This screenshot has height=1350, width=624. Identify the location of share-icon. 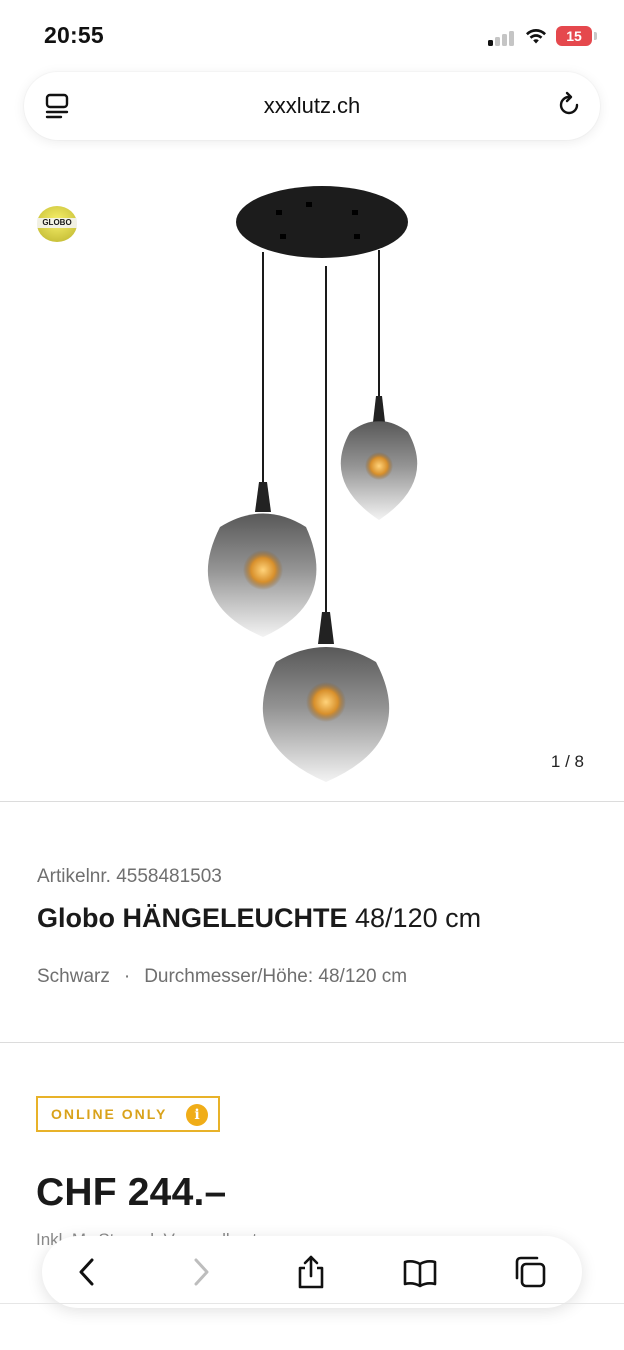
(311, 1272).